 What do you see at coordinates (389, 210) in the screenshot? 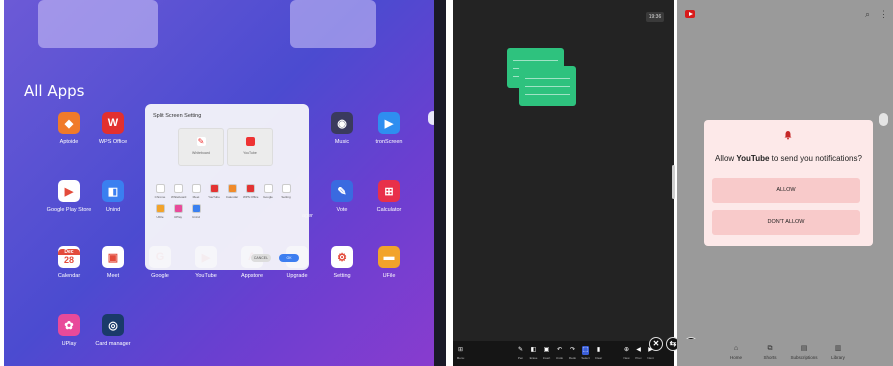
I see `app-label: Calculator` at bounding box center [389, 210].